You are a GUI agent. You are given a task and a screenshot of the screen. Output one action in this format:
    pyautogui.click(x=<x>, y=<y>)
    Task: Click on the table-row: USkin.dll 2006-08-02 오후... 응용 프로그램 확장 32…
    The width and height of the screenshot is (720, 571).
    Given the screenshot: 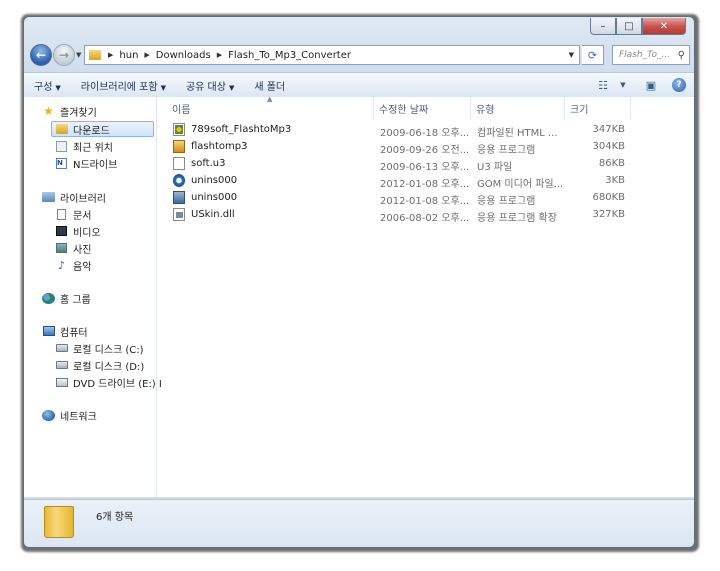 What is the action you would take?
    pyautogui.click(x=425, y=215)
    